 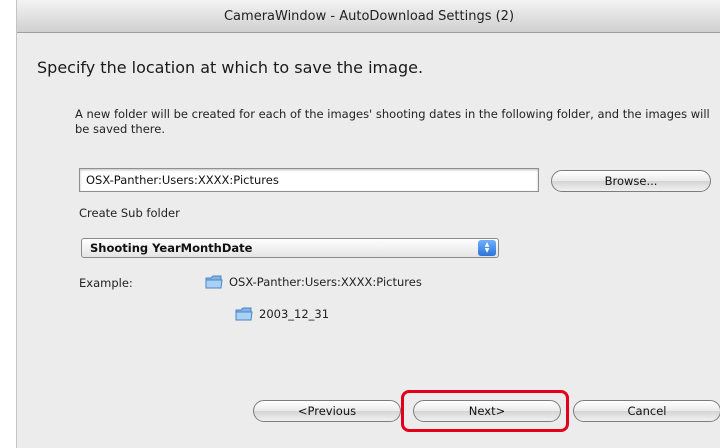 What do you see at coordinates (294, 314) in the screenshot?
I see `example-subfolder: 2003_12_31` at bounding box center [294, 314].